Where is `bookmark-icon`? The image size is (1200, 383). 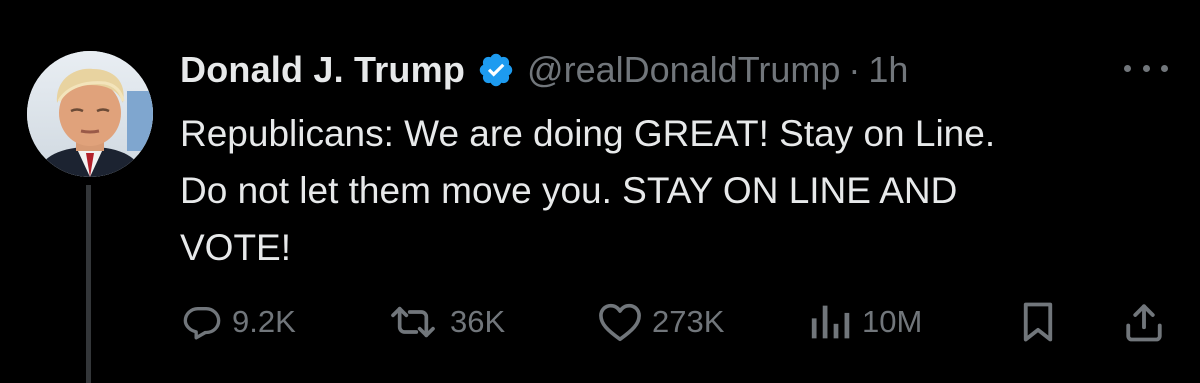 bookmark-icon is located at coordinates (1038, 322).